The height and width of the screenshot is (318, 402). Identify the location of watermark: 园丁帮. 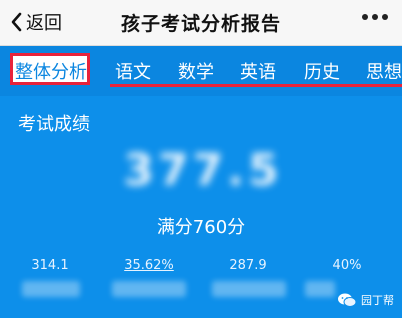
(365, 300).